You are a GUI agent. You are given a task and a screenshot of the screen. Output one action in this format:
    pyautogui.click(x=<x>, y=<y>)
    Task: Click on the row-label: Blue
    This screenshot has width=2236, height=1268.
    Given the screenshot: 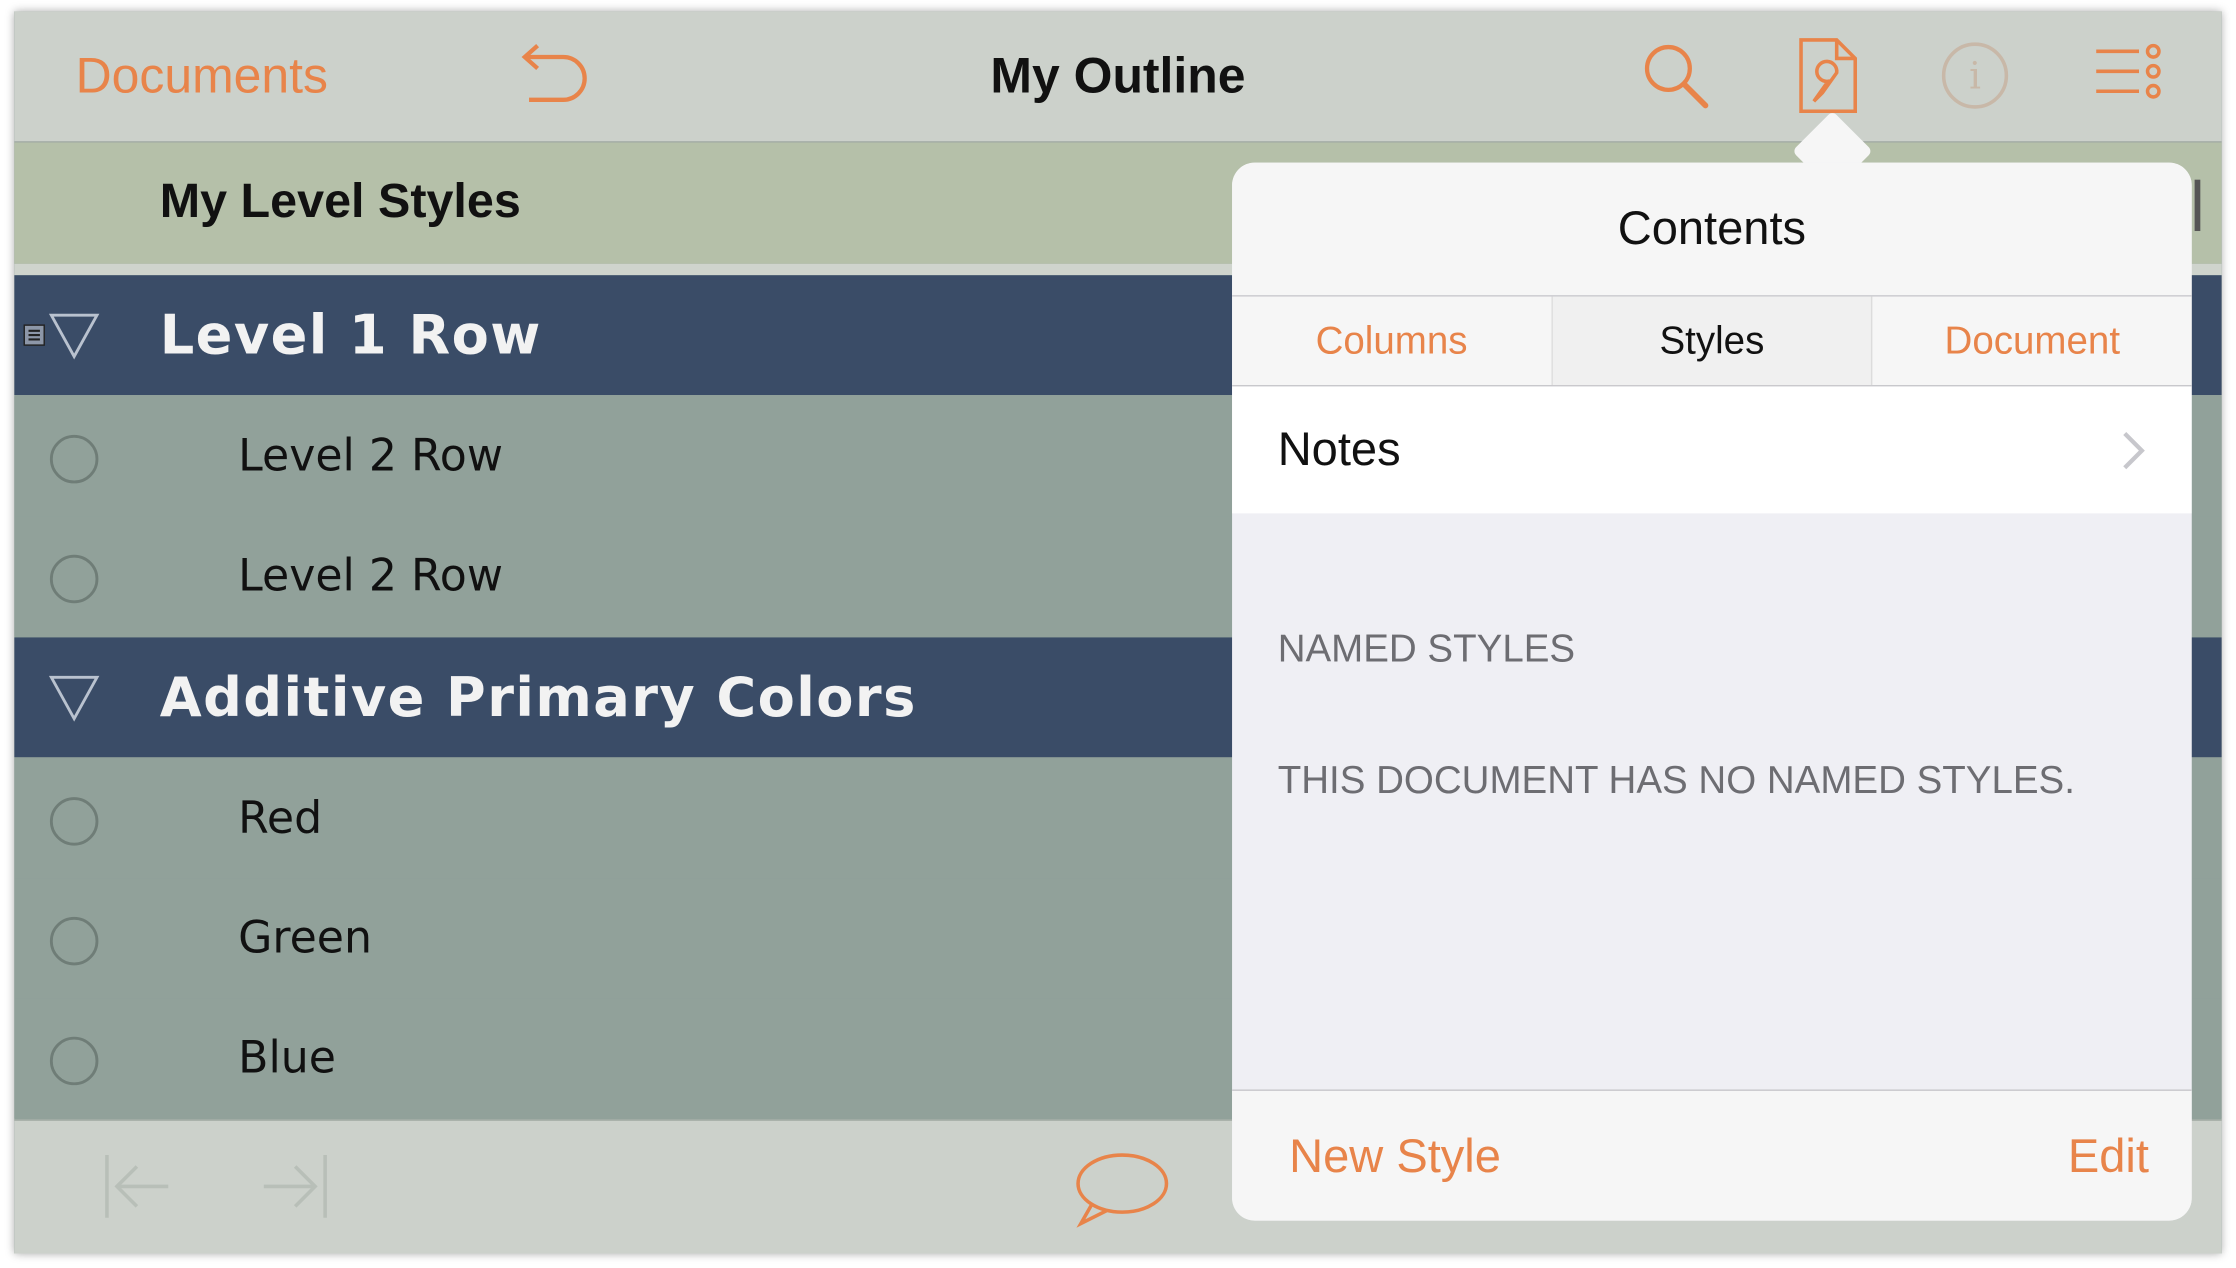 What is the action you would take?
    pyautogui.click(x=287, y=1058)
    